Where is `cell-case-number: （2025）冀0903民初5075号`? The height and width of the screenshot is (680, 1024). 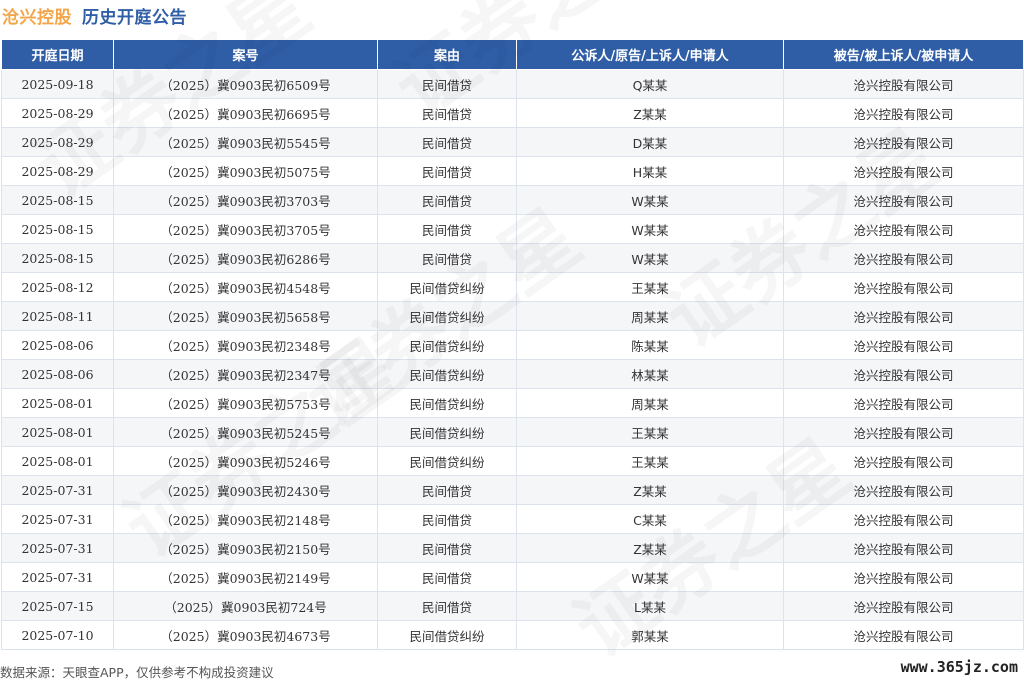
cell-case-number: （2025）冀0903民初5075号 is located at coordinates (245, 171).